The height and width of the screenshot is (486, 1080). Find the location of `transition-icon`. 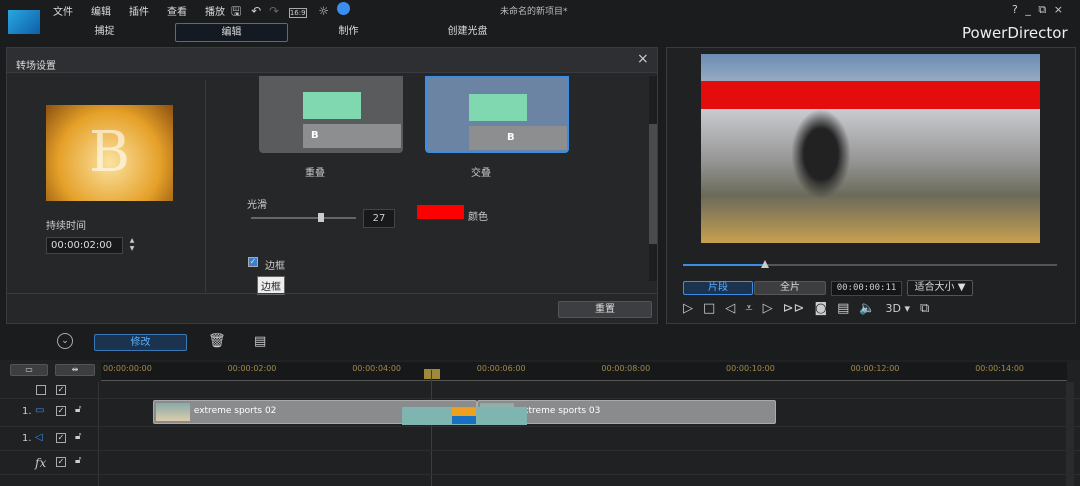

transition-icon is located at coordinates (464, 416).